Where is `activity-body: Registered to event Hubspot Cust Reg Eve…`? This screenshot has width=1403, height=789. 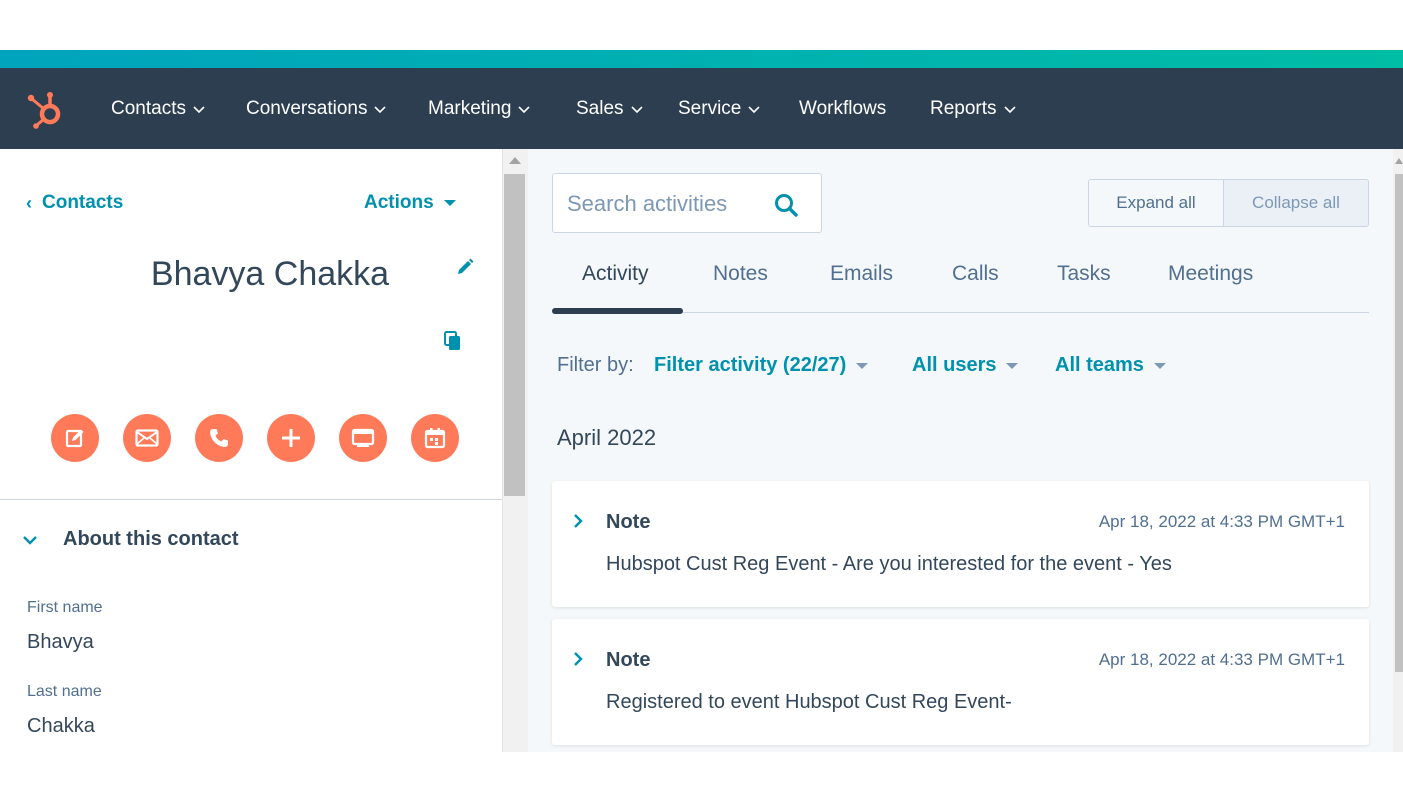 activity-body: Registered to event Hubspot Cust Reg Eve… is located at coordinates (809, 702).